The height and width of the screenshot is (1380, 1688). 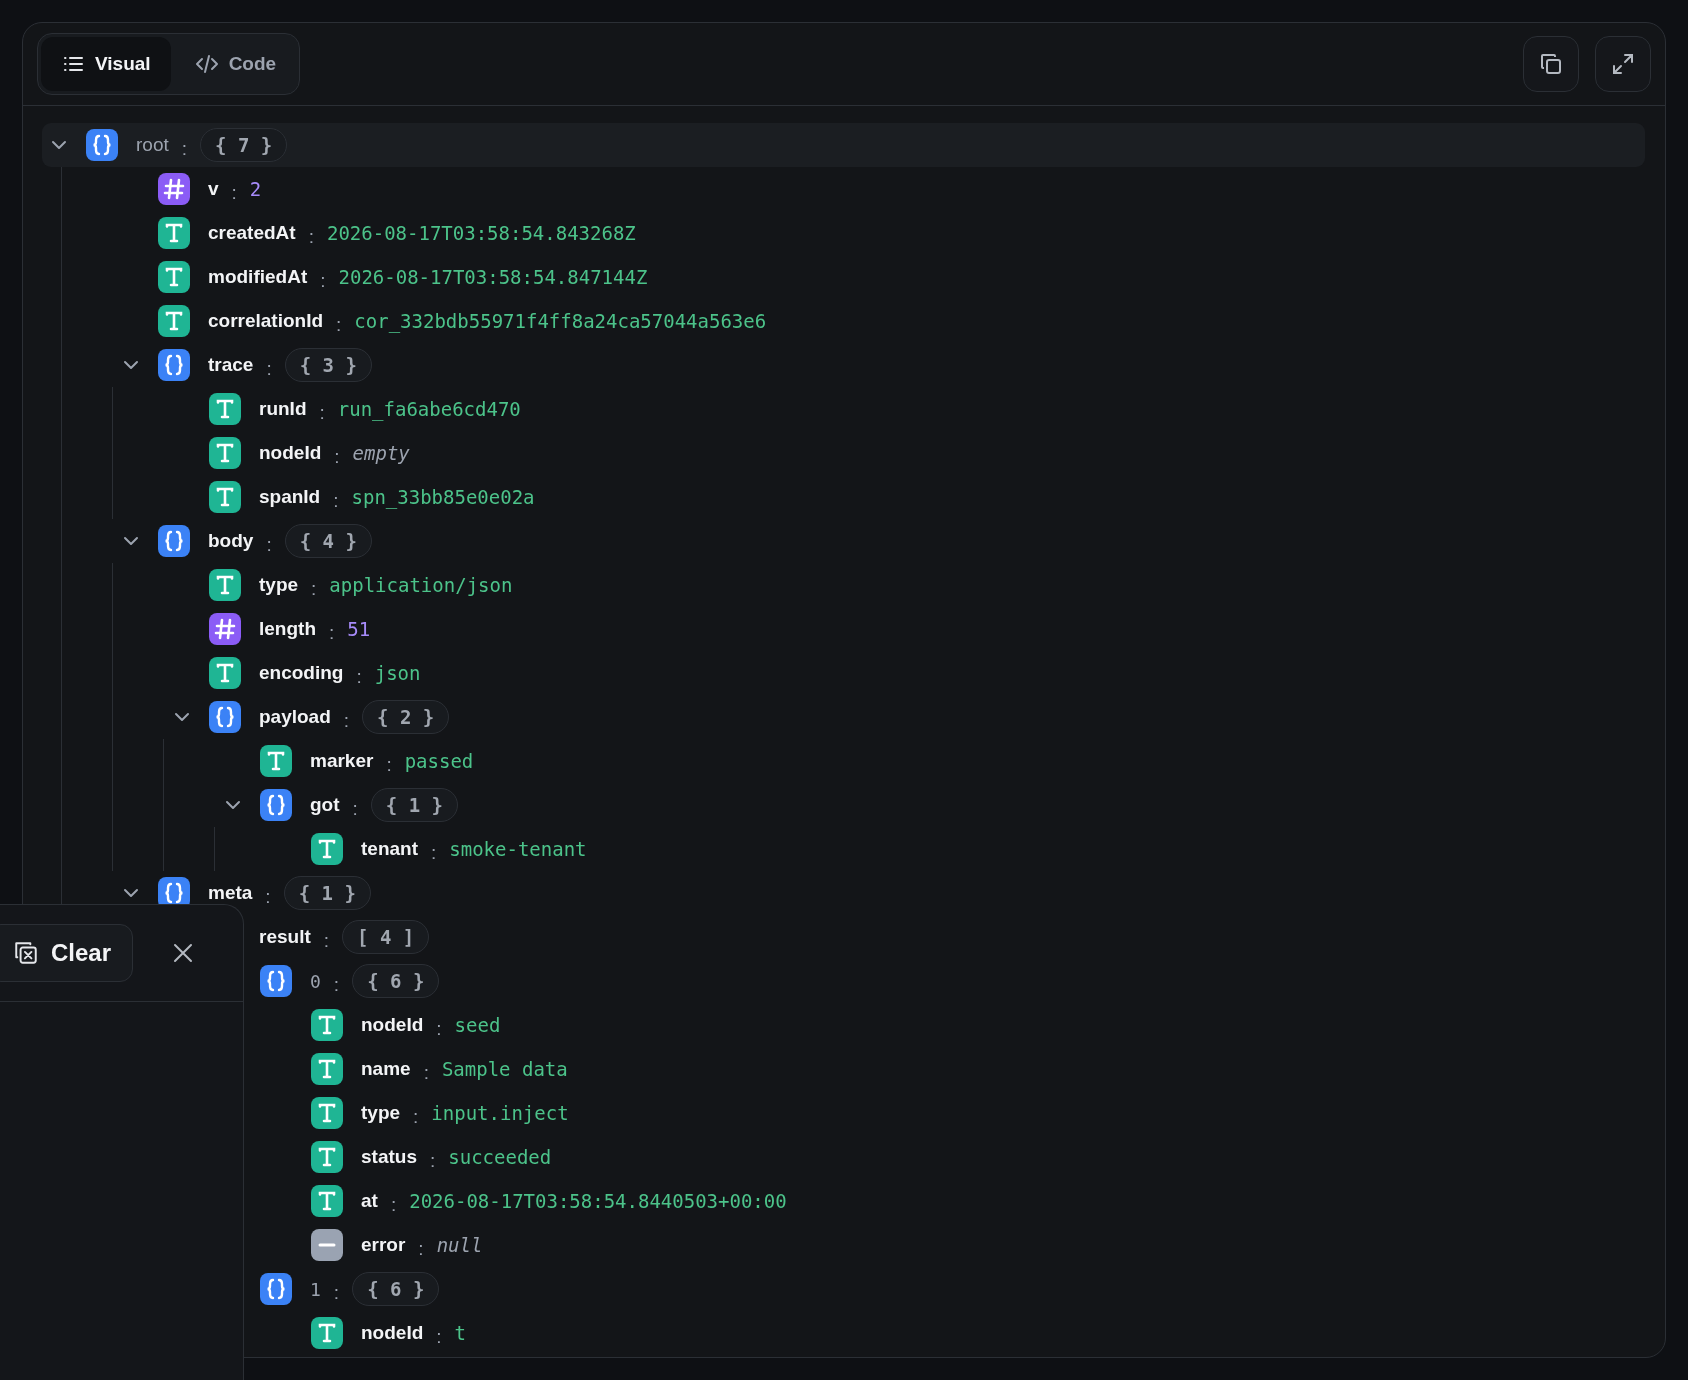 I want to click on count-badge: [ 4 ], so click(x=386, y=937).